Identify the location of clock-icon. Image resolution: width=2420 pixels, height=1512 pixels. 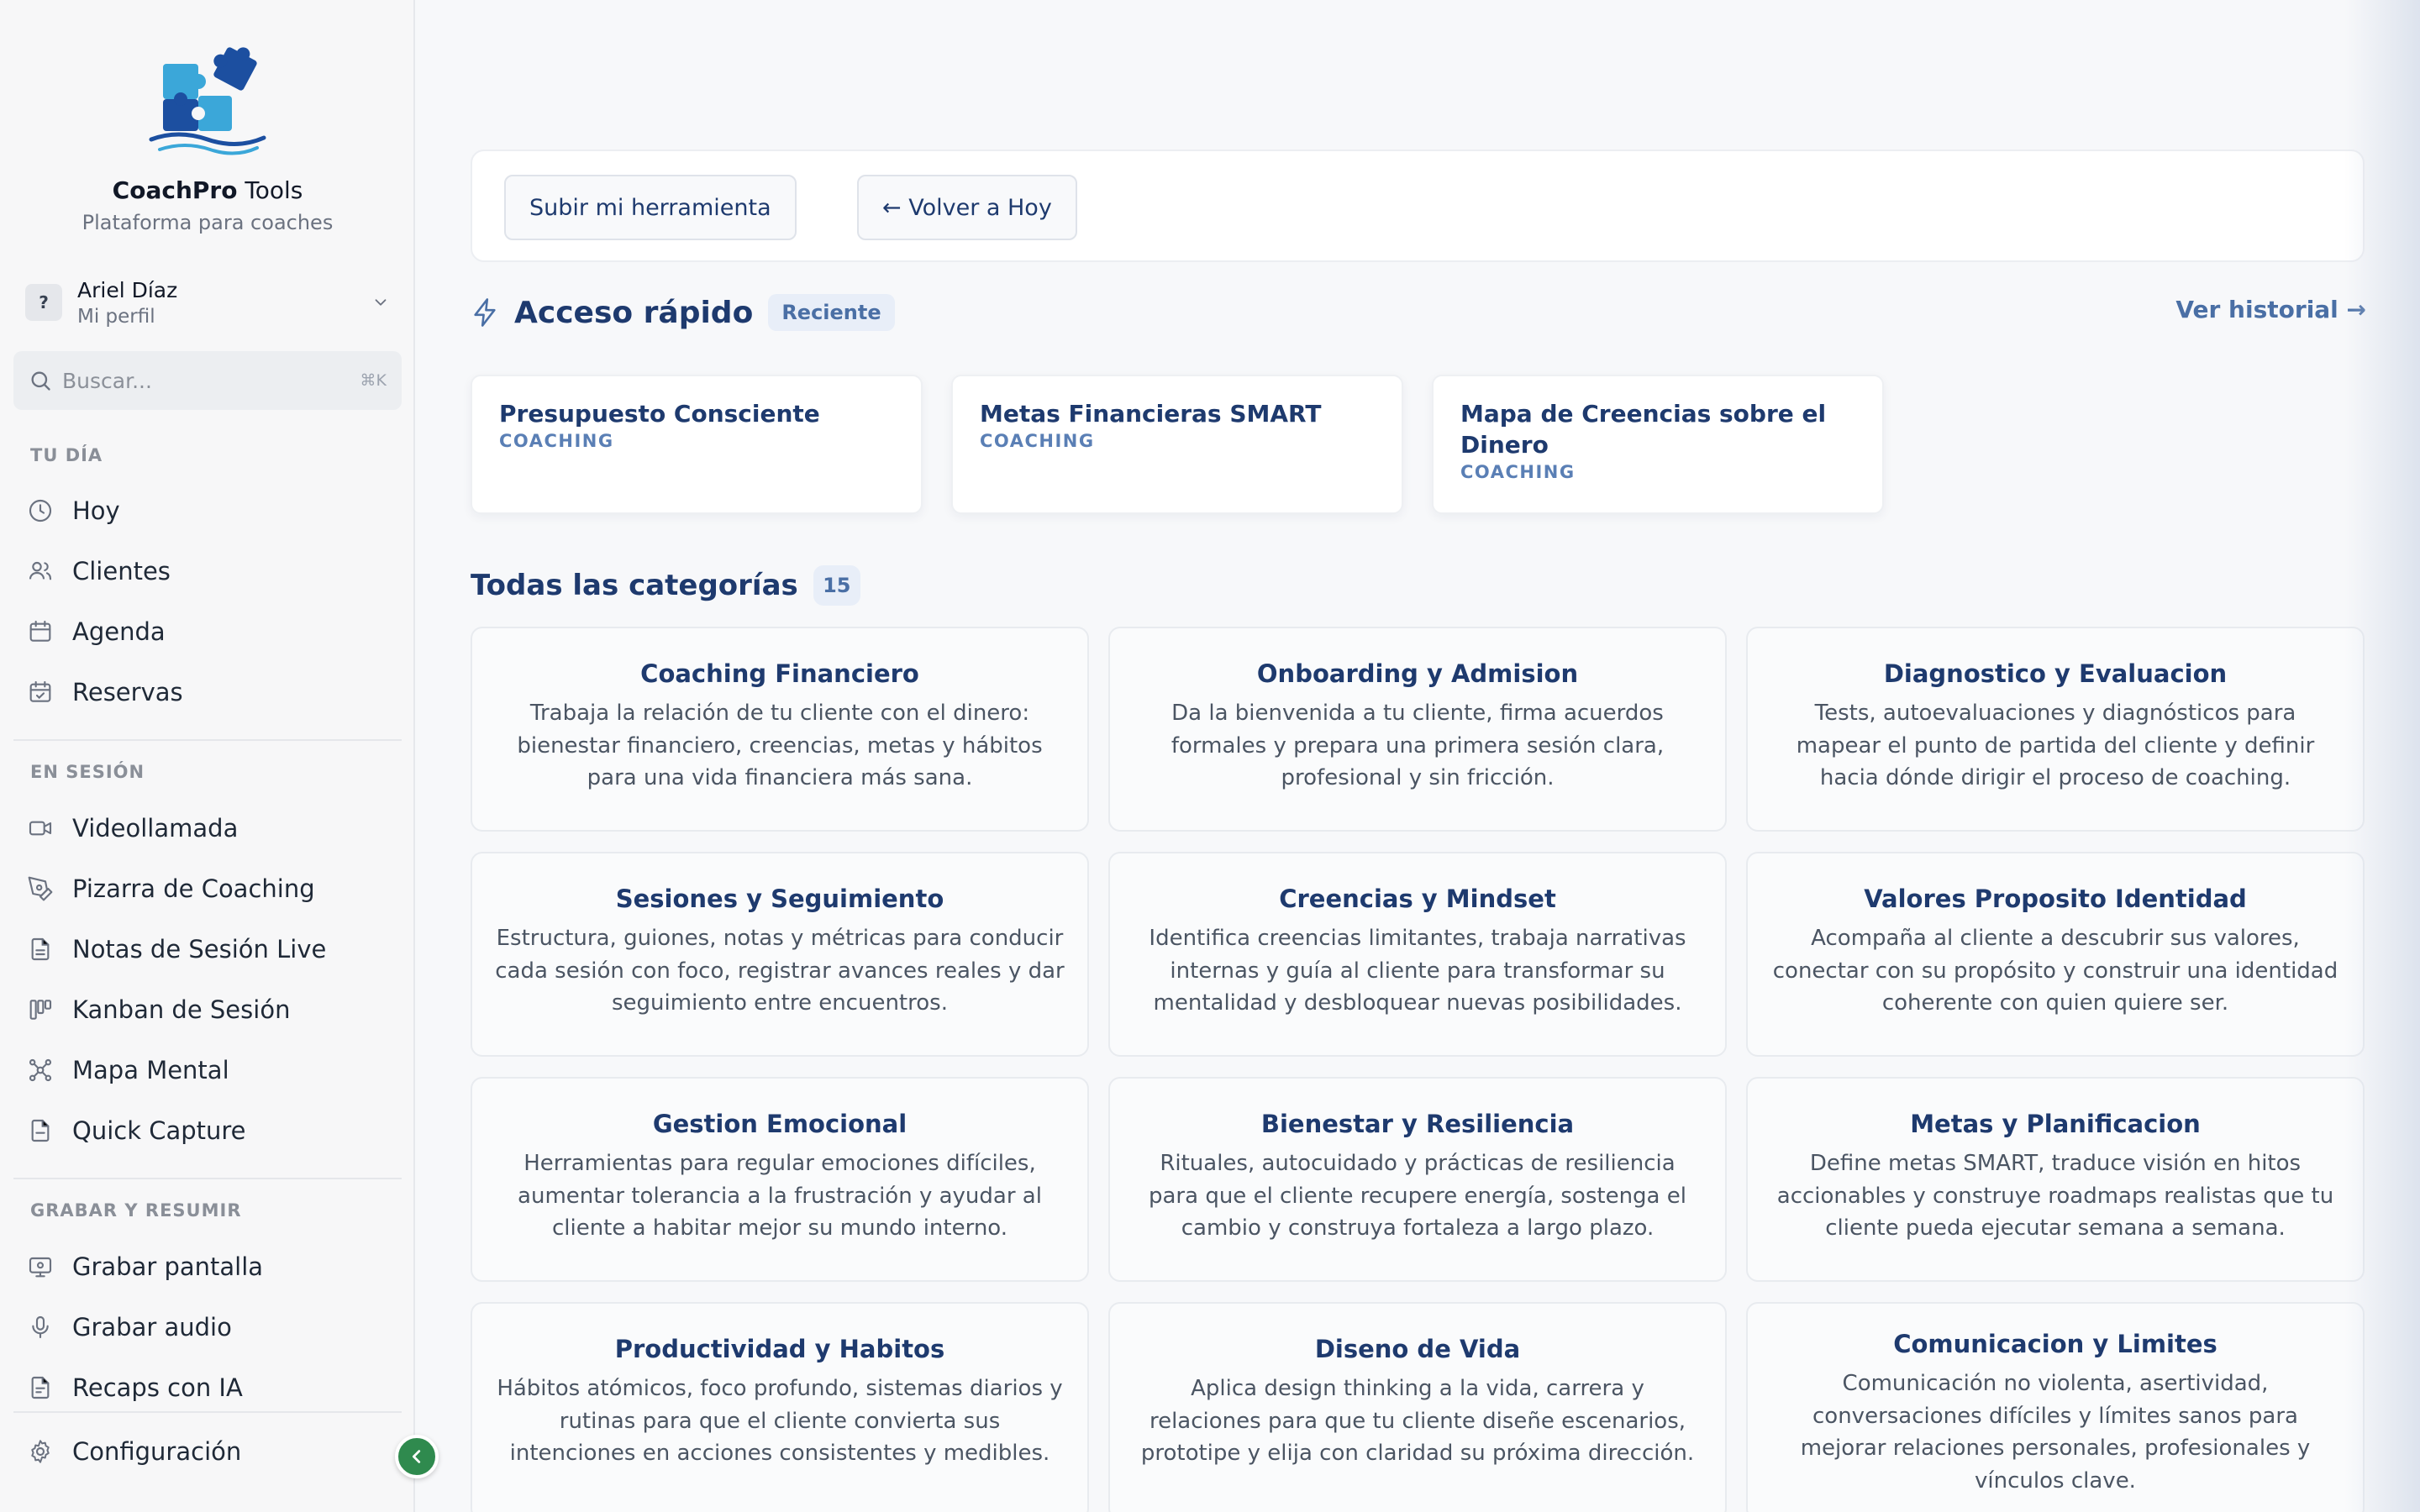
(40, 510).